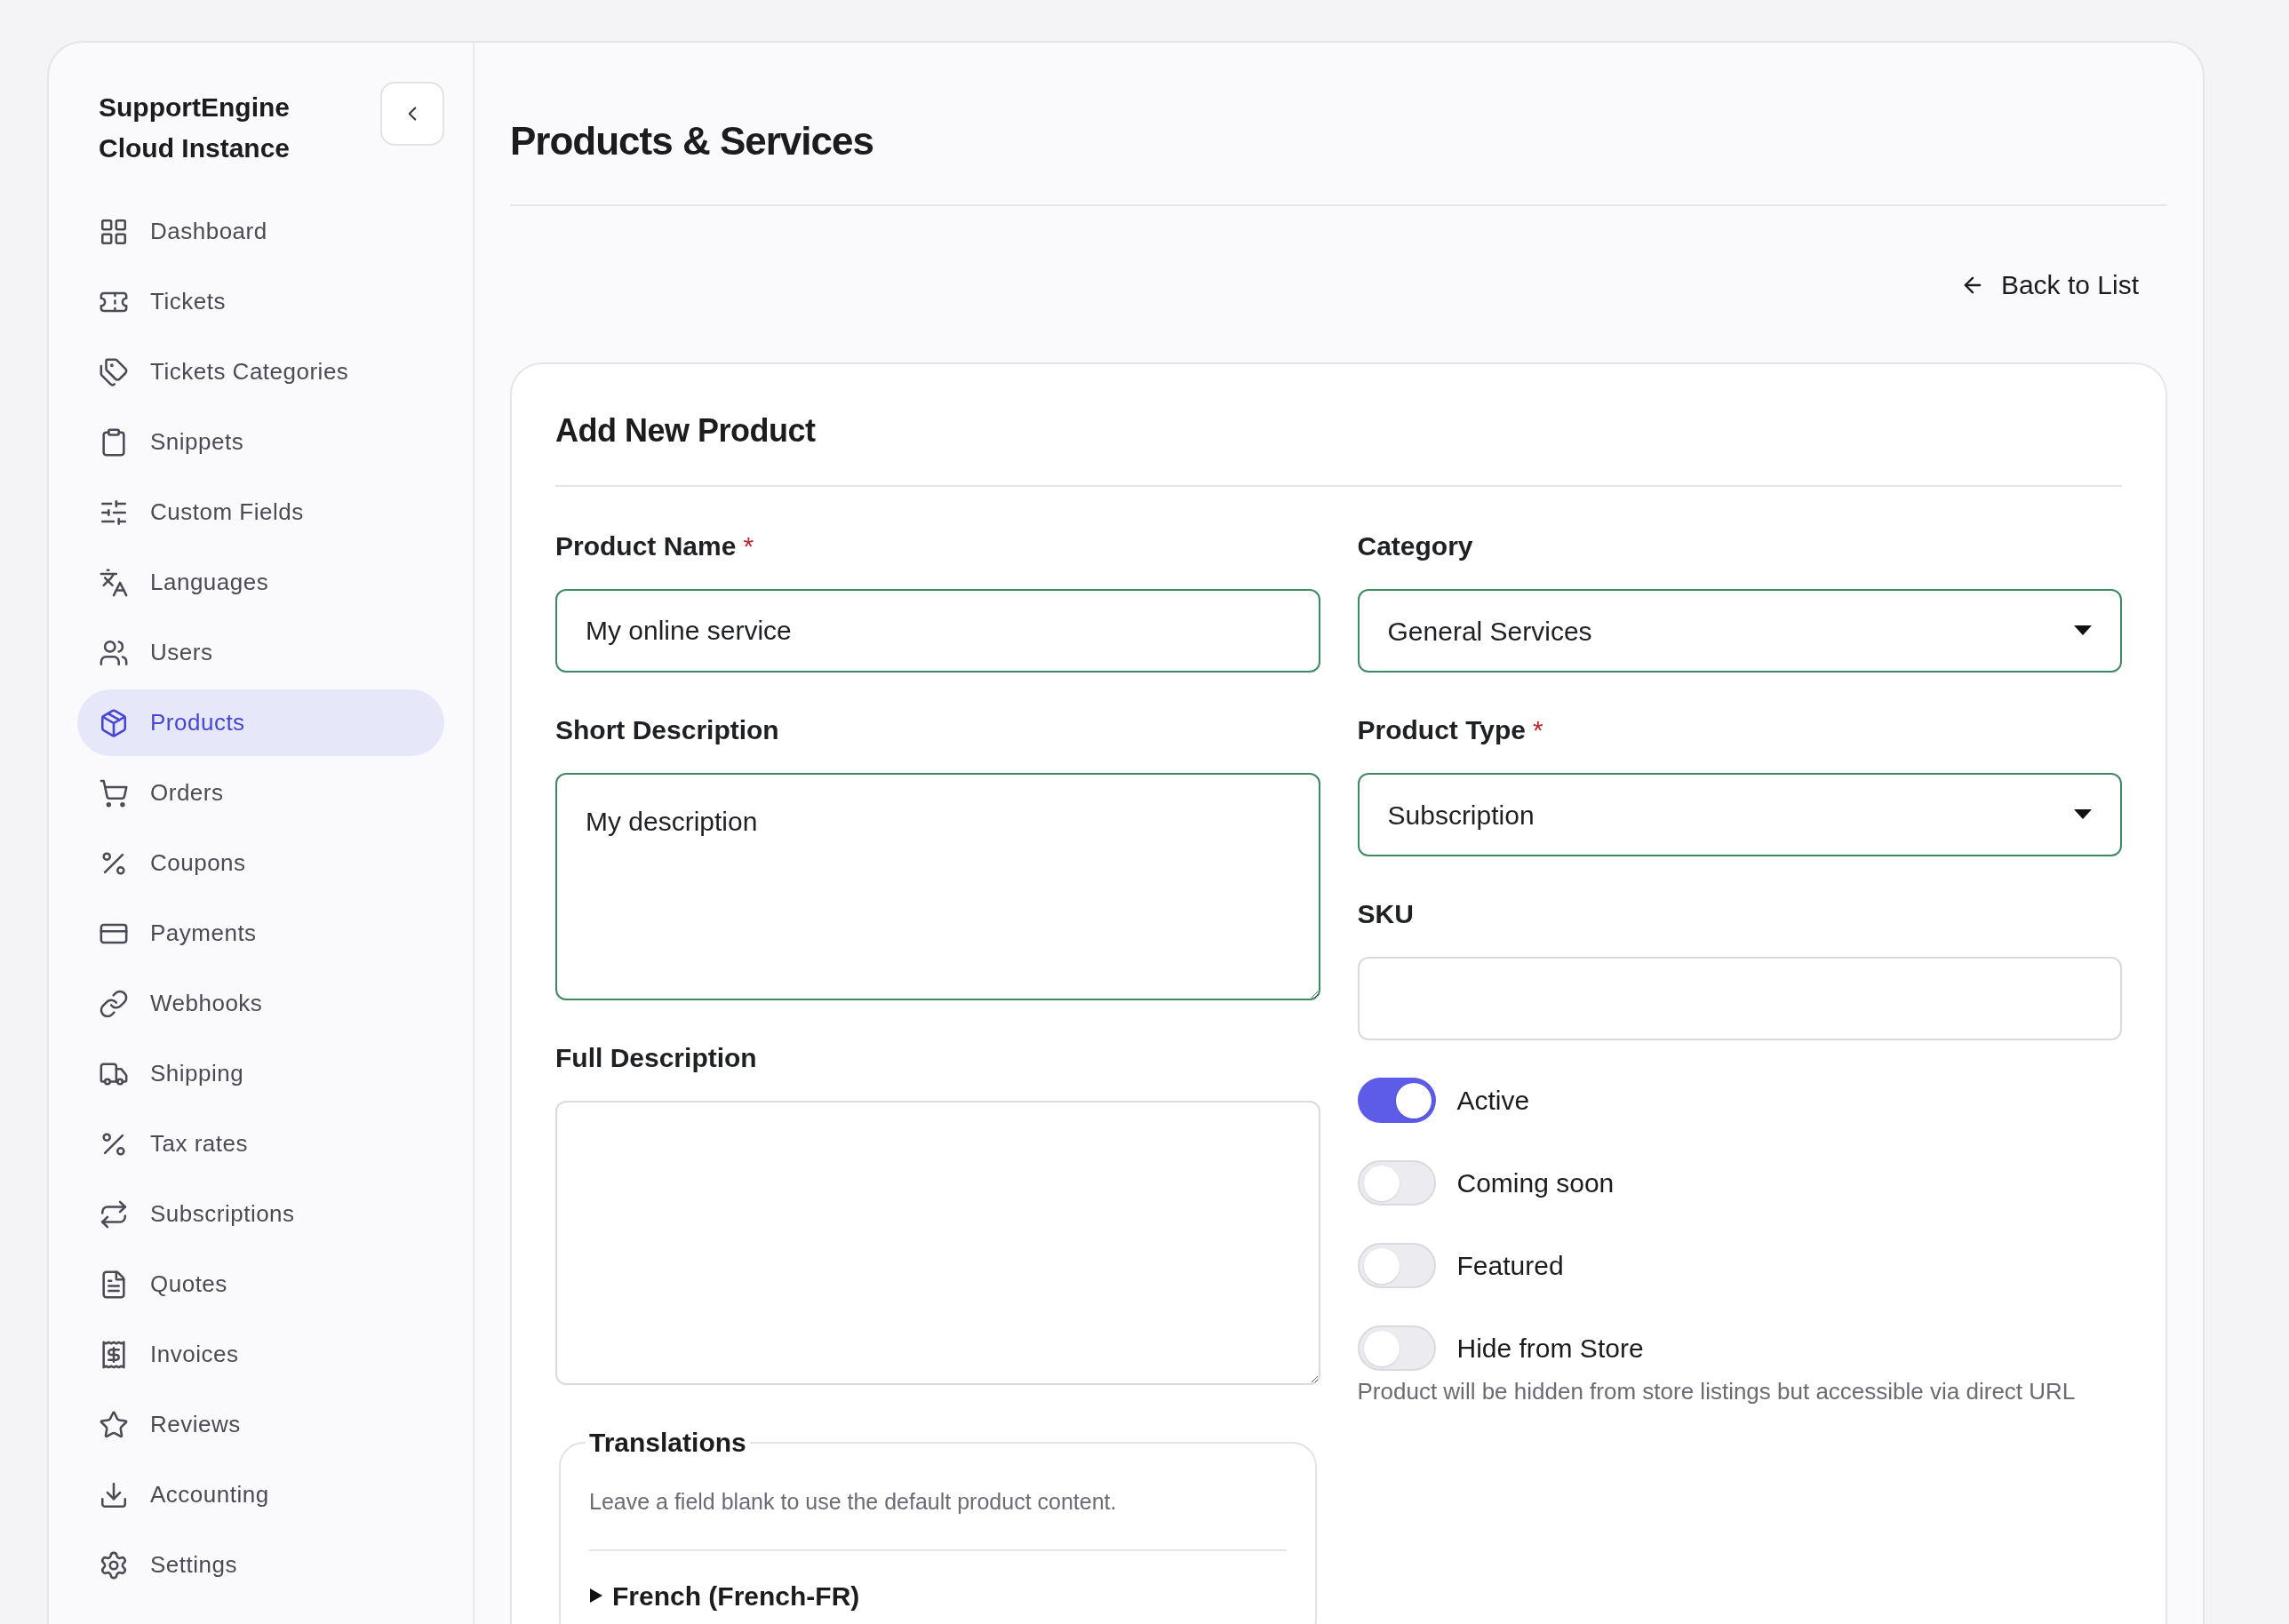 This screenshot has width=2289, height=1624. I want to click on repeat-icon, so click(114, 1214).